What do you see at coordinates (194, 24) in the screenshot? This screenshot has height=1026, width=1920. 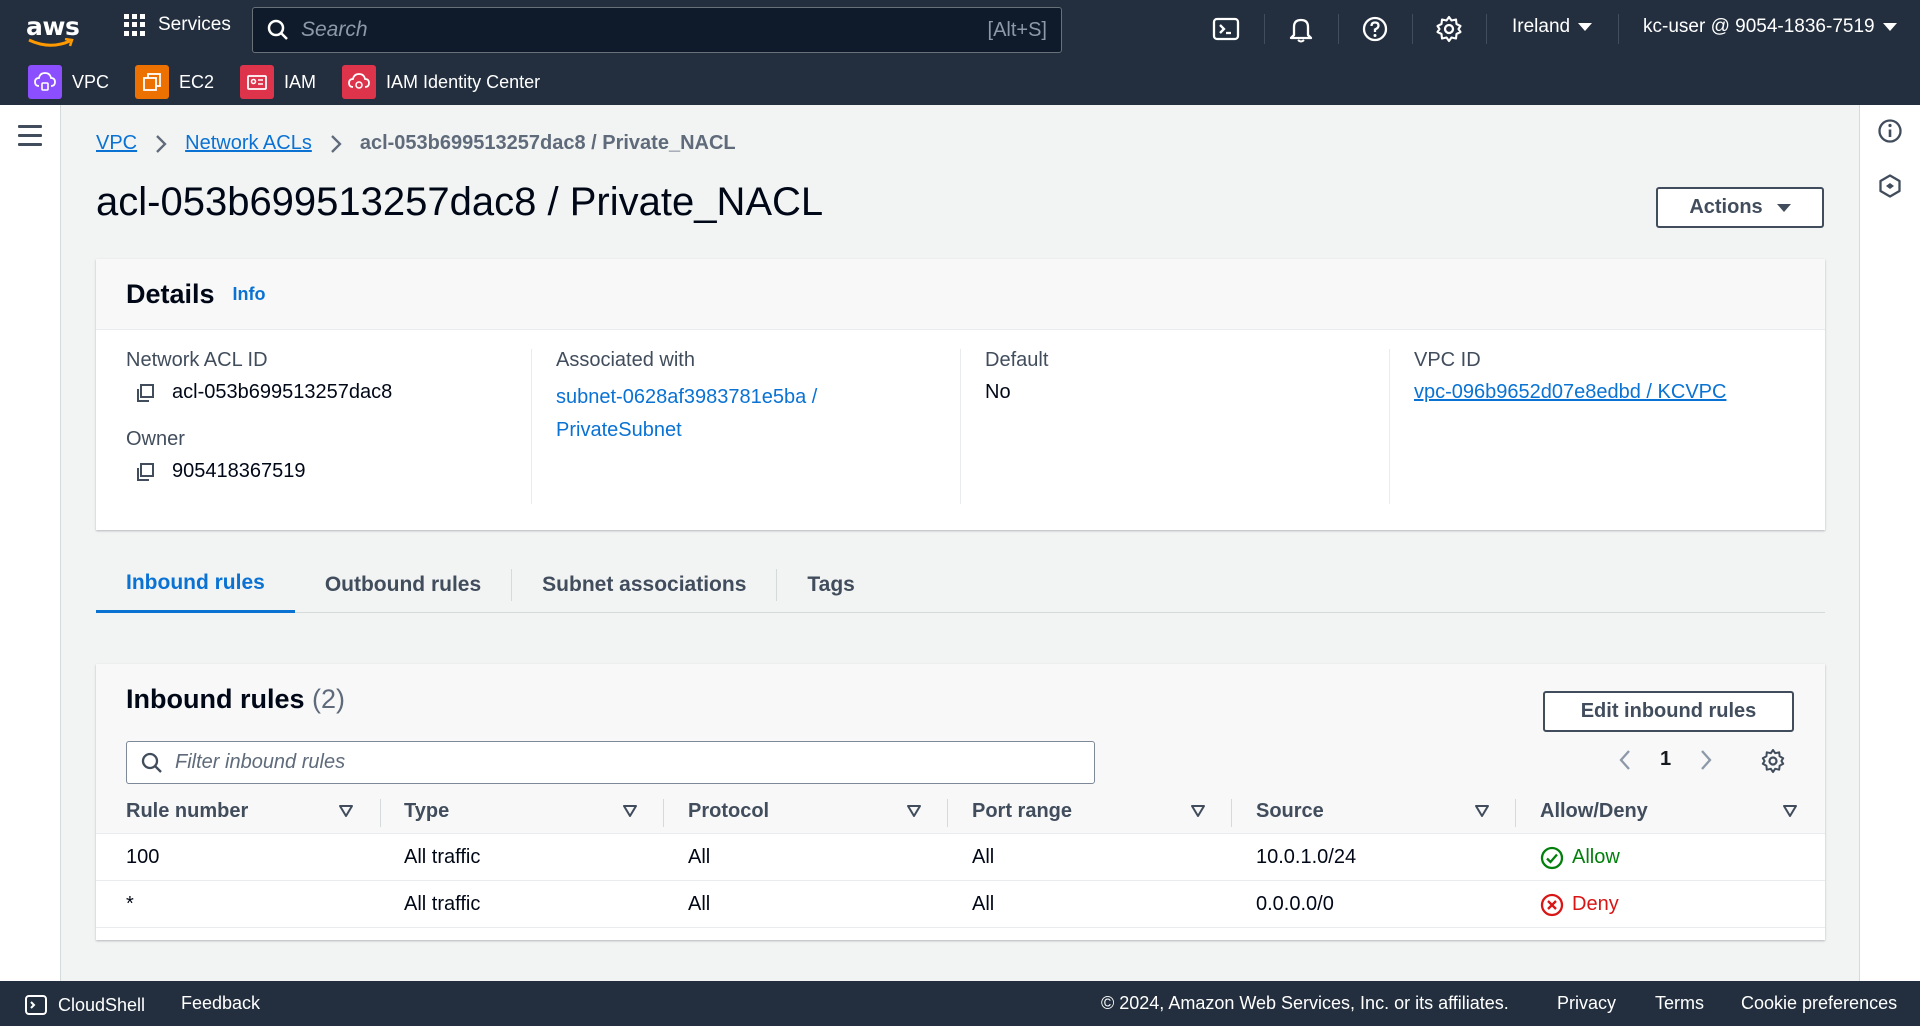 I see `services-label: Services` at bounding box center [194, 24].